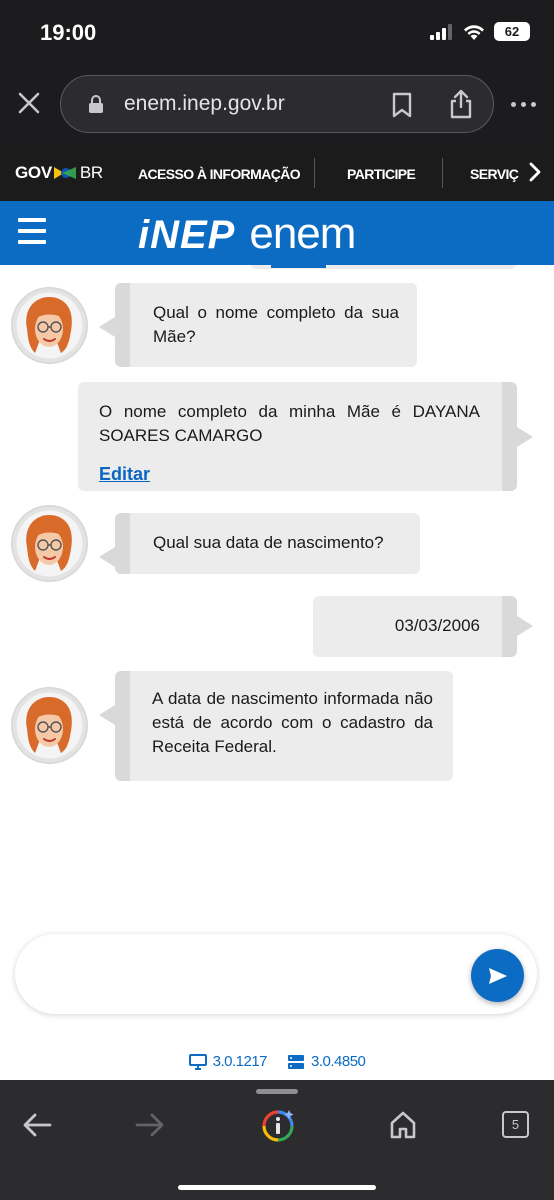 The height and width of the screenshot is (1200, 554). I want to click on bot-message: Qual sua data de nascimento?, so click(259, 543).